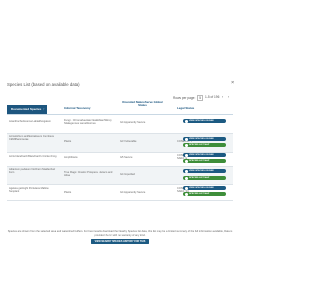 This screenshot has height=300, width=320. I want to click on sort-arrow-icon: ↑, so click(44, 109).